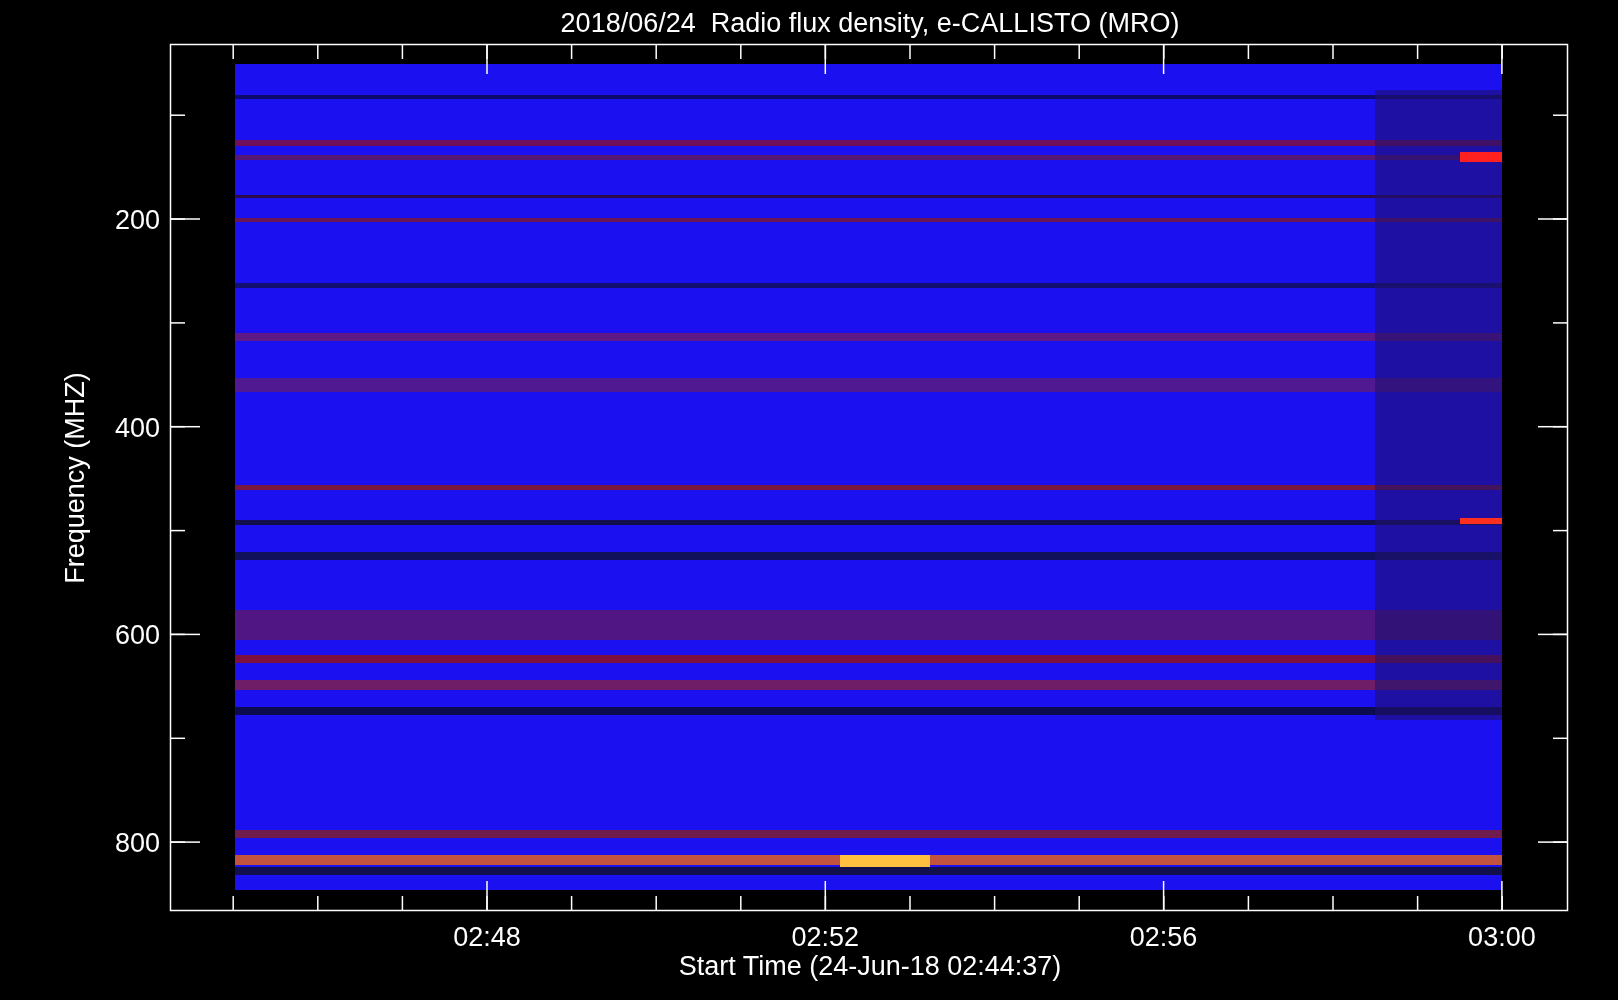 The image size is (1618, 1000). I want to click on x-tick-label: 02:48, so click(487, 937).